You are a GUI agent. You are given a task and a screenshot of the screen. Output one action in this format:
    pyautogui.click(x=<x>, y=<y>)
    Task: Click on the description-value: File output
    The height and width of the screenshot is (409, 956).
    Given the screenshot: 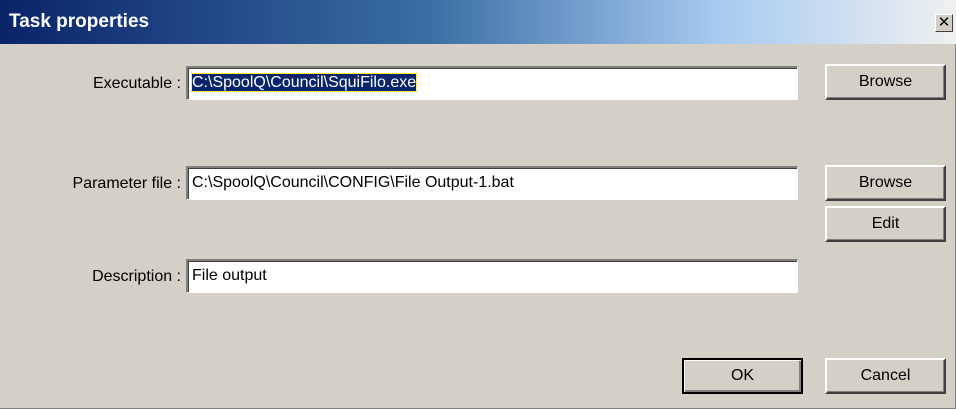 What is the action you would take?
    pyautogui.click(x=229, y=275)
    